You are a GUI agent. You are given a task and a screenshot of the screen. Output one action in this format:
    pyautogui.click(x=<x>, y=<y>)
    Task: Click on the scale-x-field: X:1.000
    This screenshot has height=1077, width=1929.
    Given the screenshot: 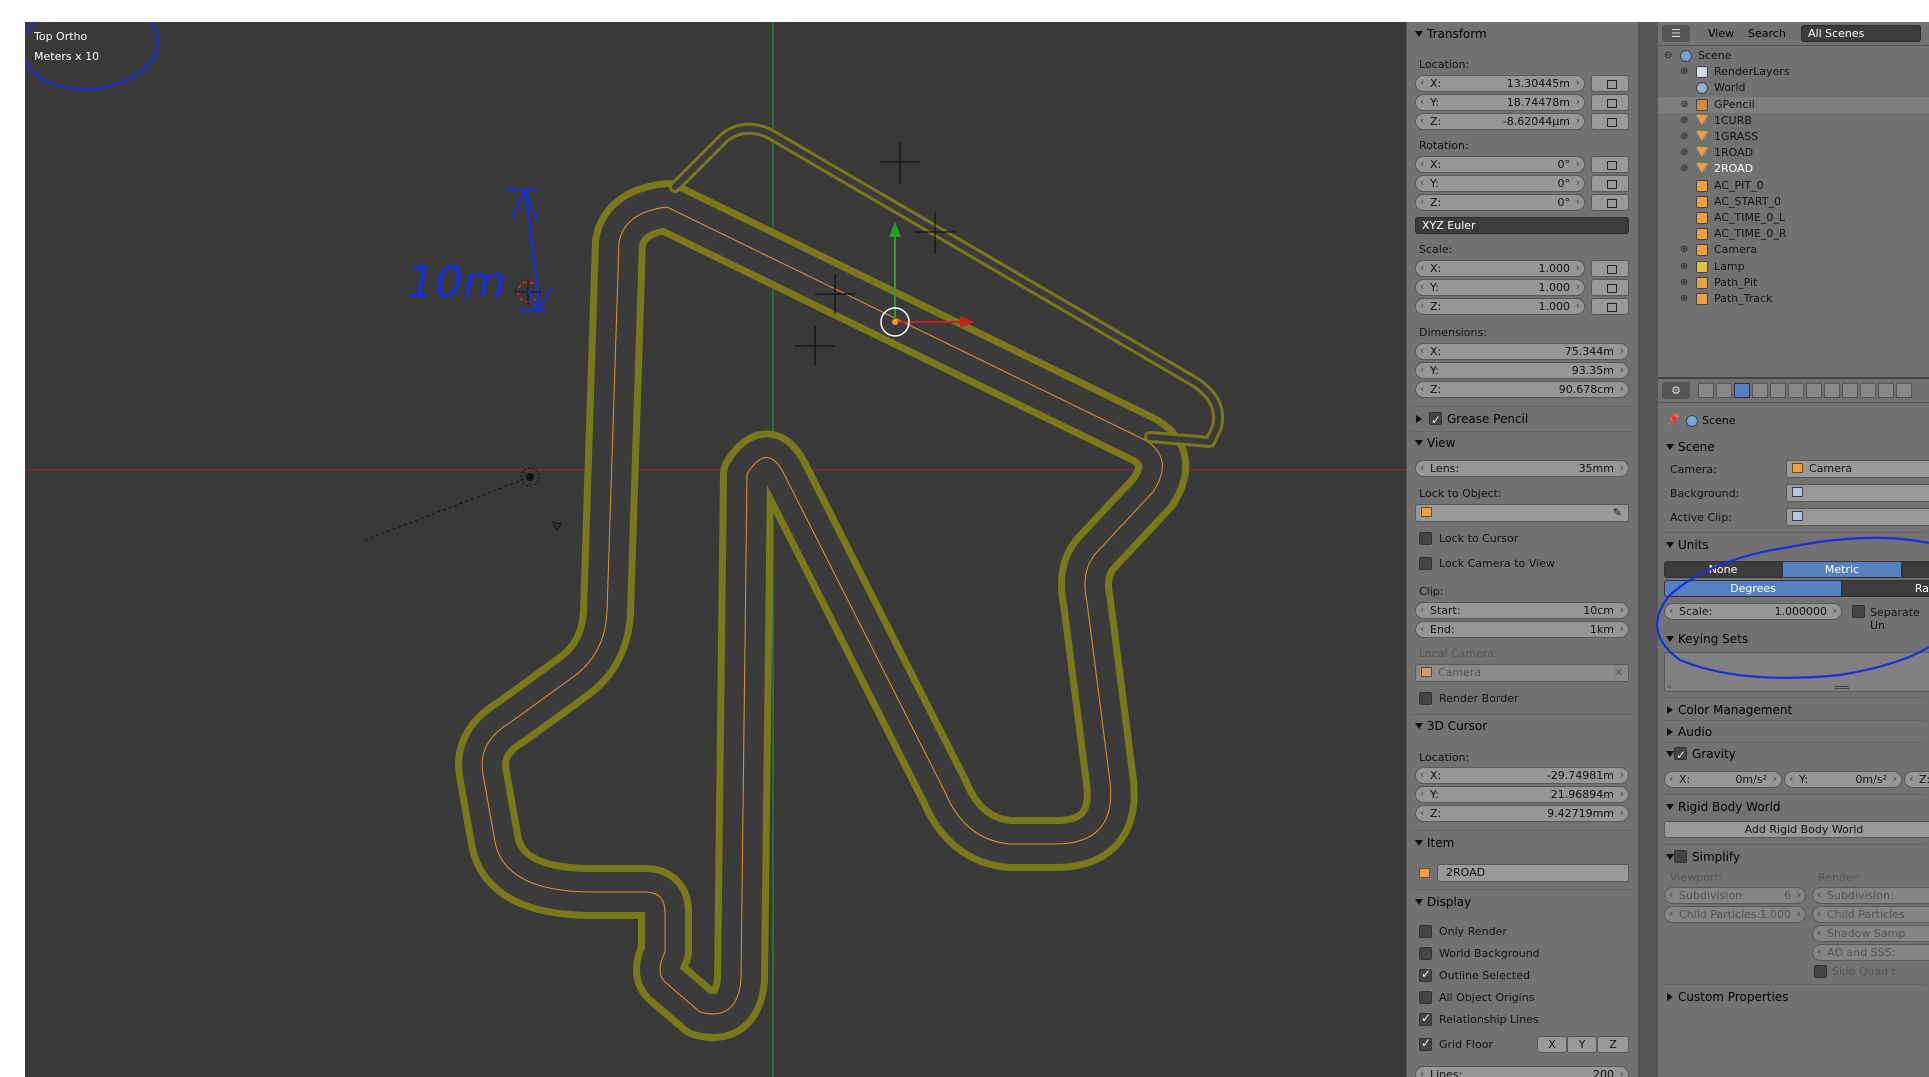 What is the action you would take?
    pyautogui.click(x=1500, y=268)
    